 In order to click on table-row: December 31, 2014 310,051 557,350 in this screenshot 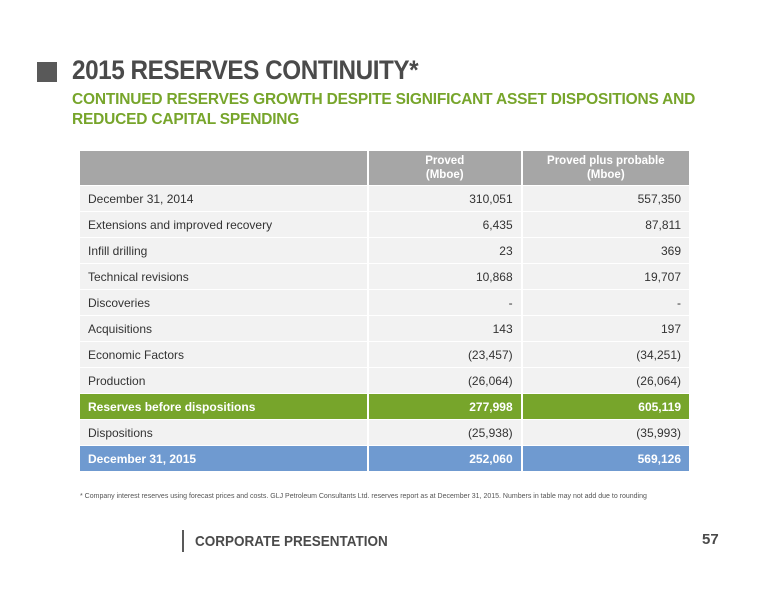, I will do `click(384, 198)`.